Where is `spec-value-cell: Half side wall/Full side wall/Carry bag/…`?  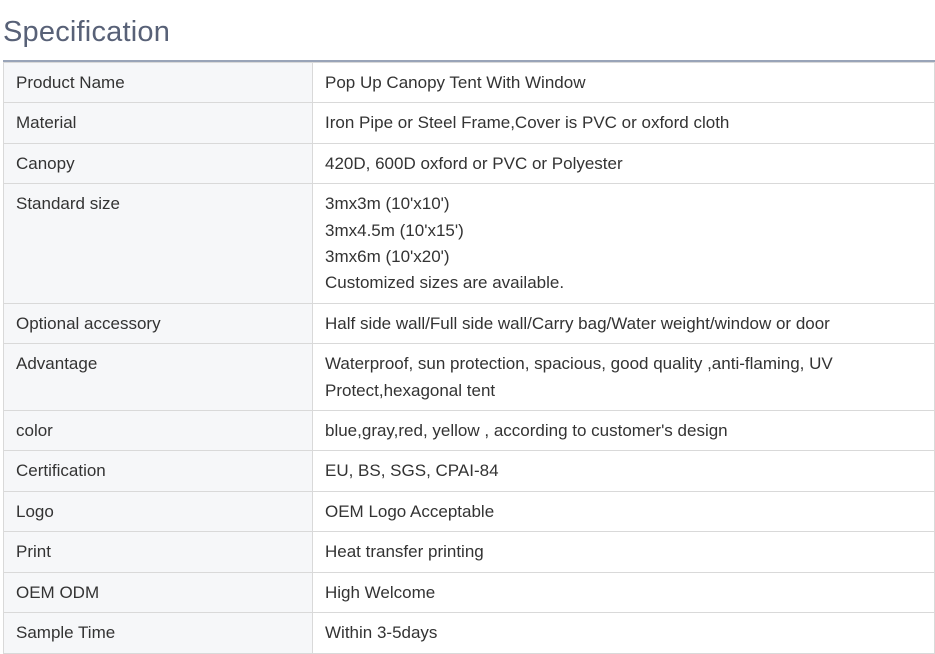
spec-value-cell: Half side wall/Full side wall/Carry bag/… is located at coordinates (623, 323).